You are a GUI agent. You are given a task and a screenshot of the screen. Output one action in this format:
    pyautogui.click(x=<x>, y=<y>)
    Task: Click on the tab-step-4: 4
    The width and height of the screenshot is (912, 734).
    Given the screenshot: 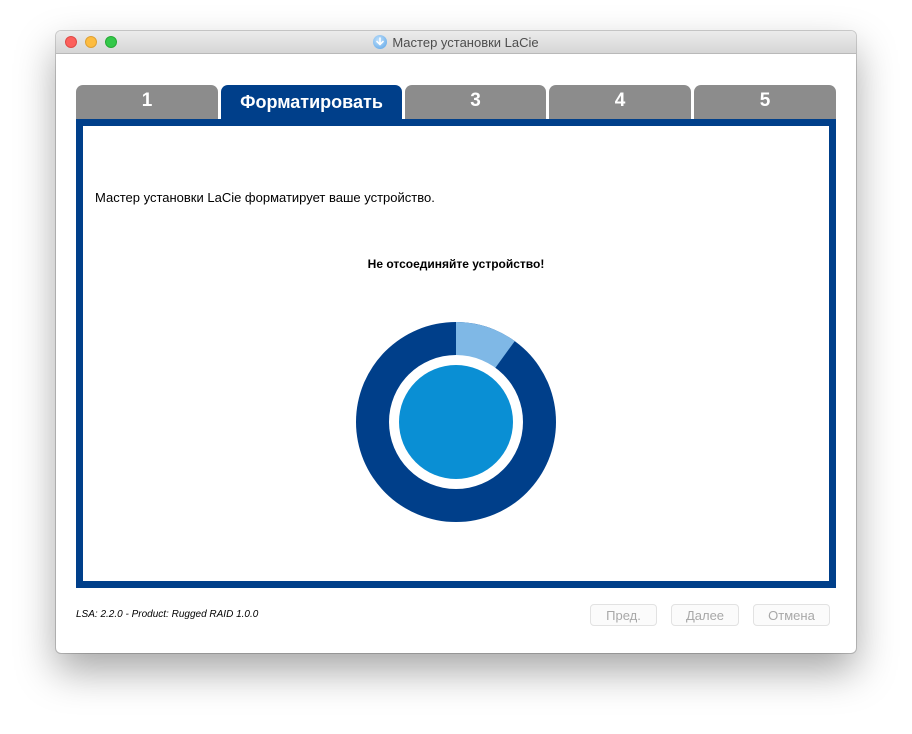 What is the action you would take?
    pyautogui.click(x=620, y=102)
    